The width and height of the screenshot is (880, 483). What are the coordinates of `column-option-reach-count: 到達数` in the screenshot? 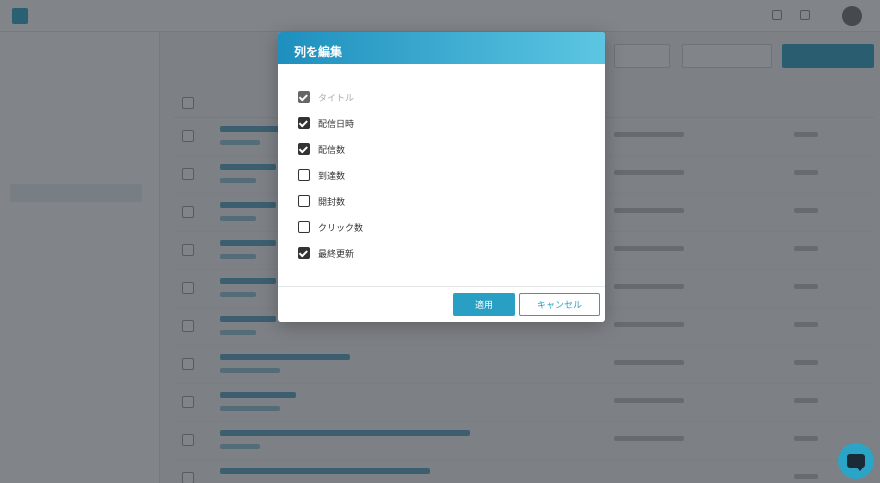 It's located at (441, 175).